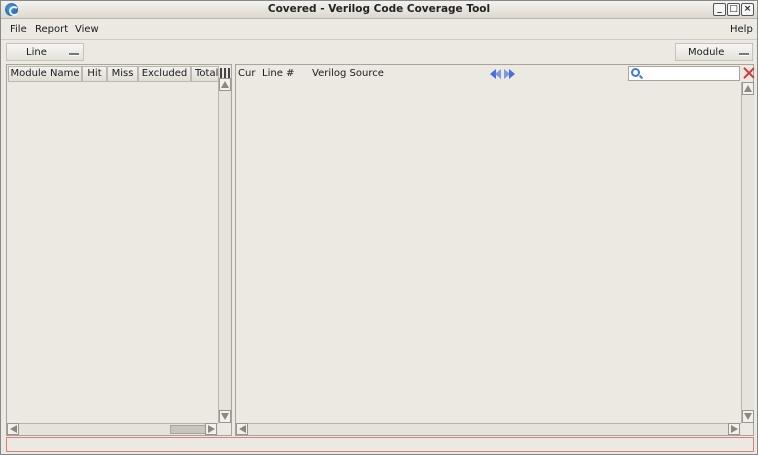 This screenshot has height=455, width=758. Describe the element at coordinates (51, 29) in the screenshot. I see `menu-report: Report` at that location.